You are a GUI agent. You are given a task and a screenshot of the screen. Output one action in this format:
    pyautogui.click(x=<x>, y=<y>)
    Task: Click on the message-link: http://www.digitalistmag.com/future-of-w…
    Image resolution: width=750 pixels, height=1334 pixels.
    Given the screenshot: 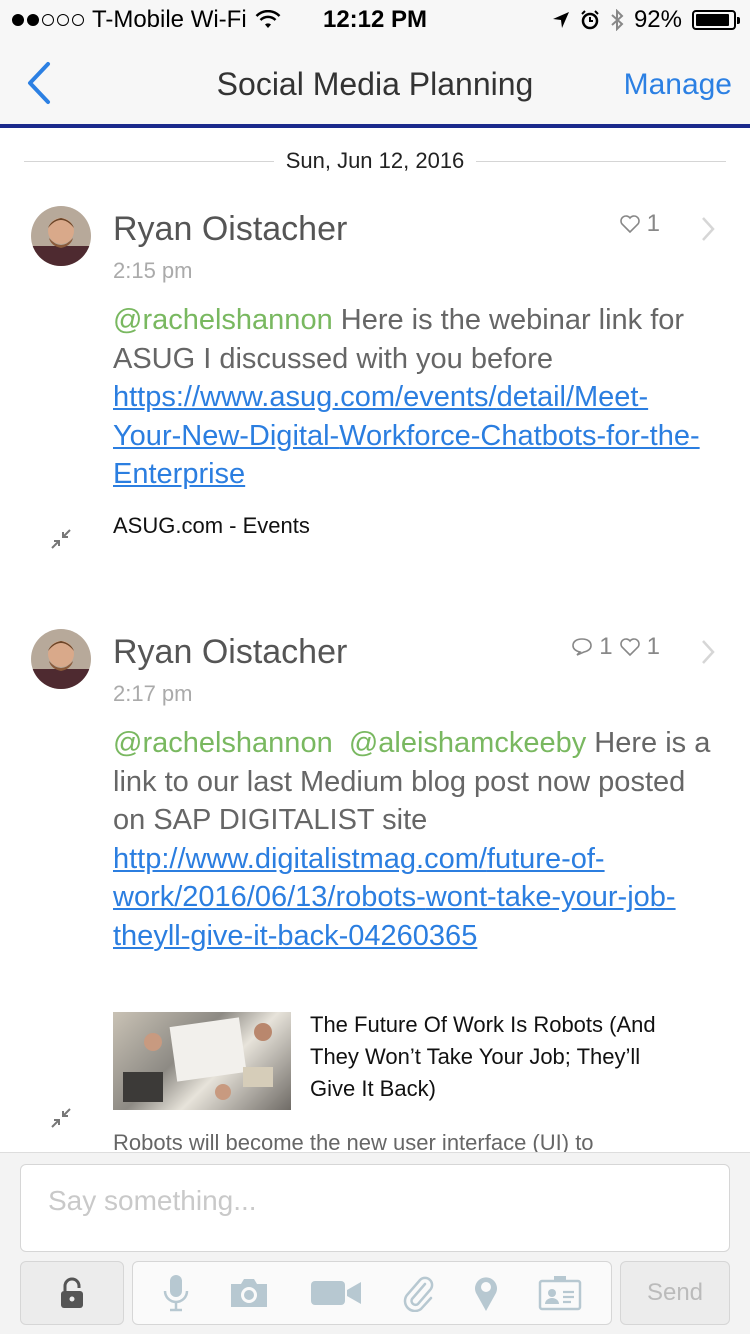 What is the action you would take?
    pyautogui.click(x=394, y=897)
    